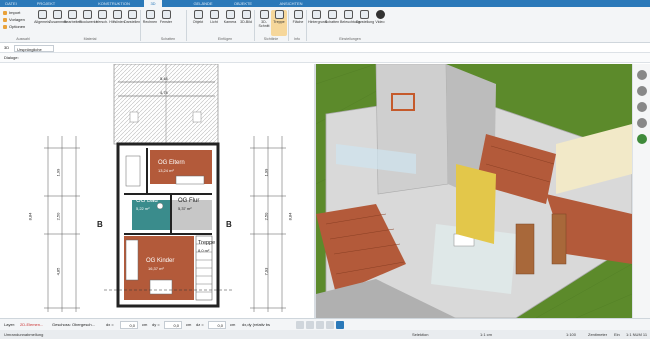  Describe the element at coordinates (229, 224) in the screenshot. I see `section-mark-right: B` at that location.